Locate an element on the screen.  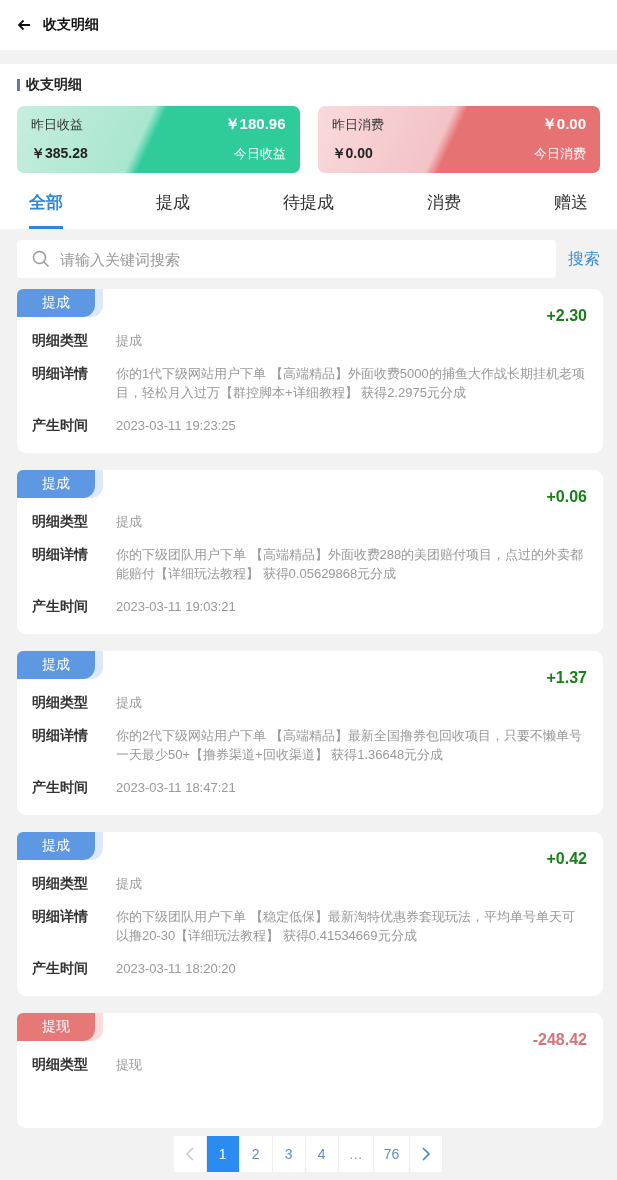
record-amount: +0.06 is located at coordinates (566, 497).